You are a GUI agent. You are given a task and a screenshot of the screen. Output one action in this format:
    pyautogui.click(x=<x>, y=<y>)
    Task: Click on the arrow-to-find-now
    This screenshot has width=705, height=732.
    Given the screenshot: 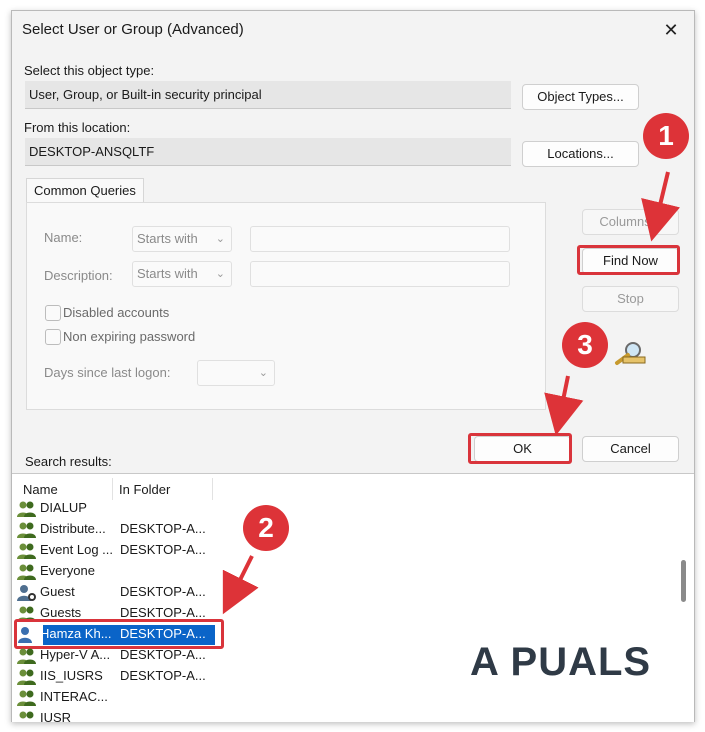 What is the action you would take?
    pyautogui.click(x=661, y=206)
    